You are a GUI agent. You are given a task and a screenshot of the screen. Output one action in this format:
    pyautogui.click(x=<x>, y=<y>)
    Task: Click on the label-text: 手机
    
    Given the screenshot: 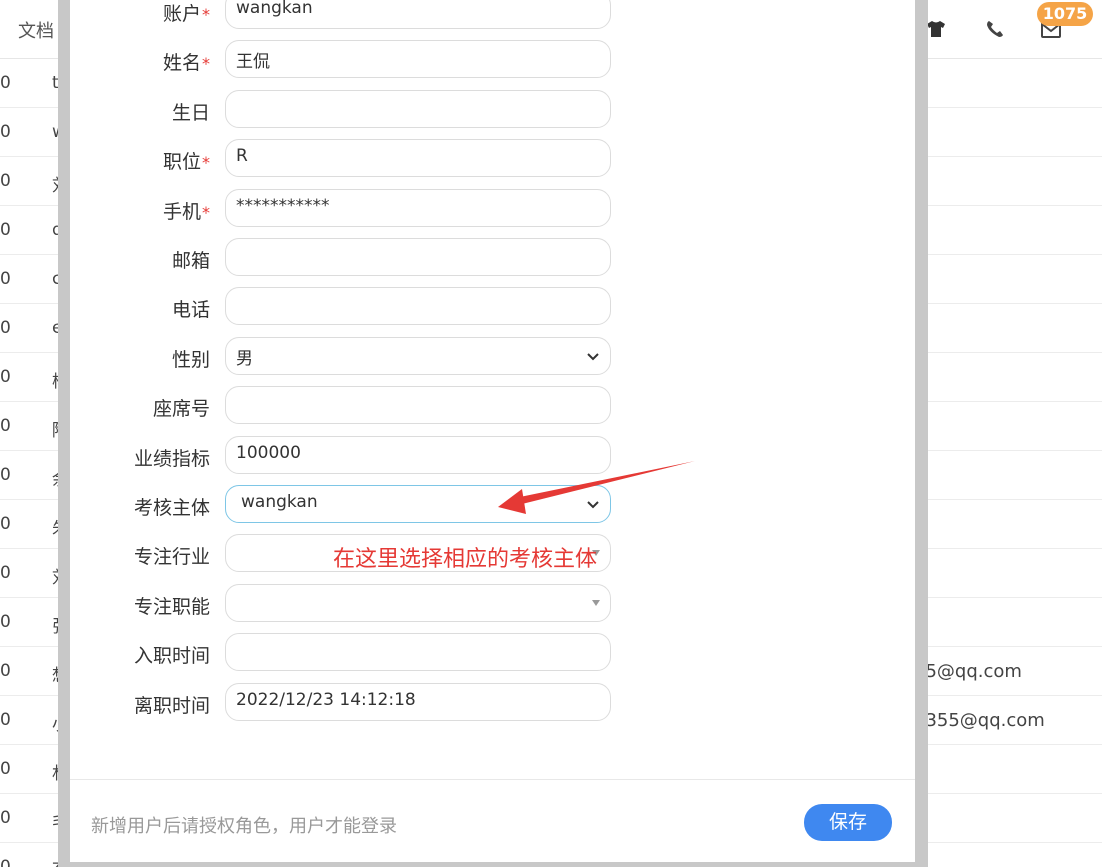 What is the action you would take?
    pyautogui.click(x=181, y=211)
    